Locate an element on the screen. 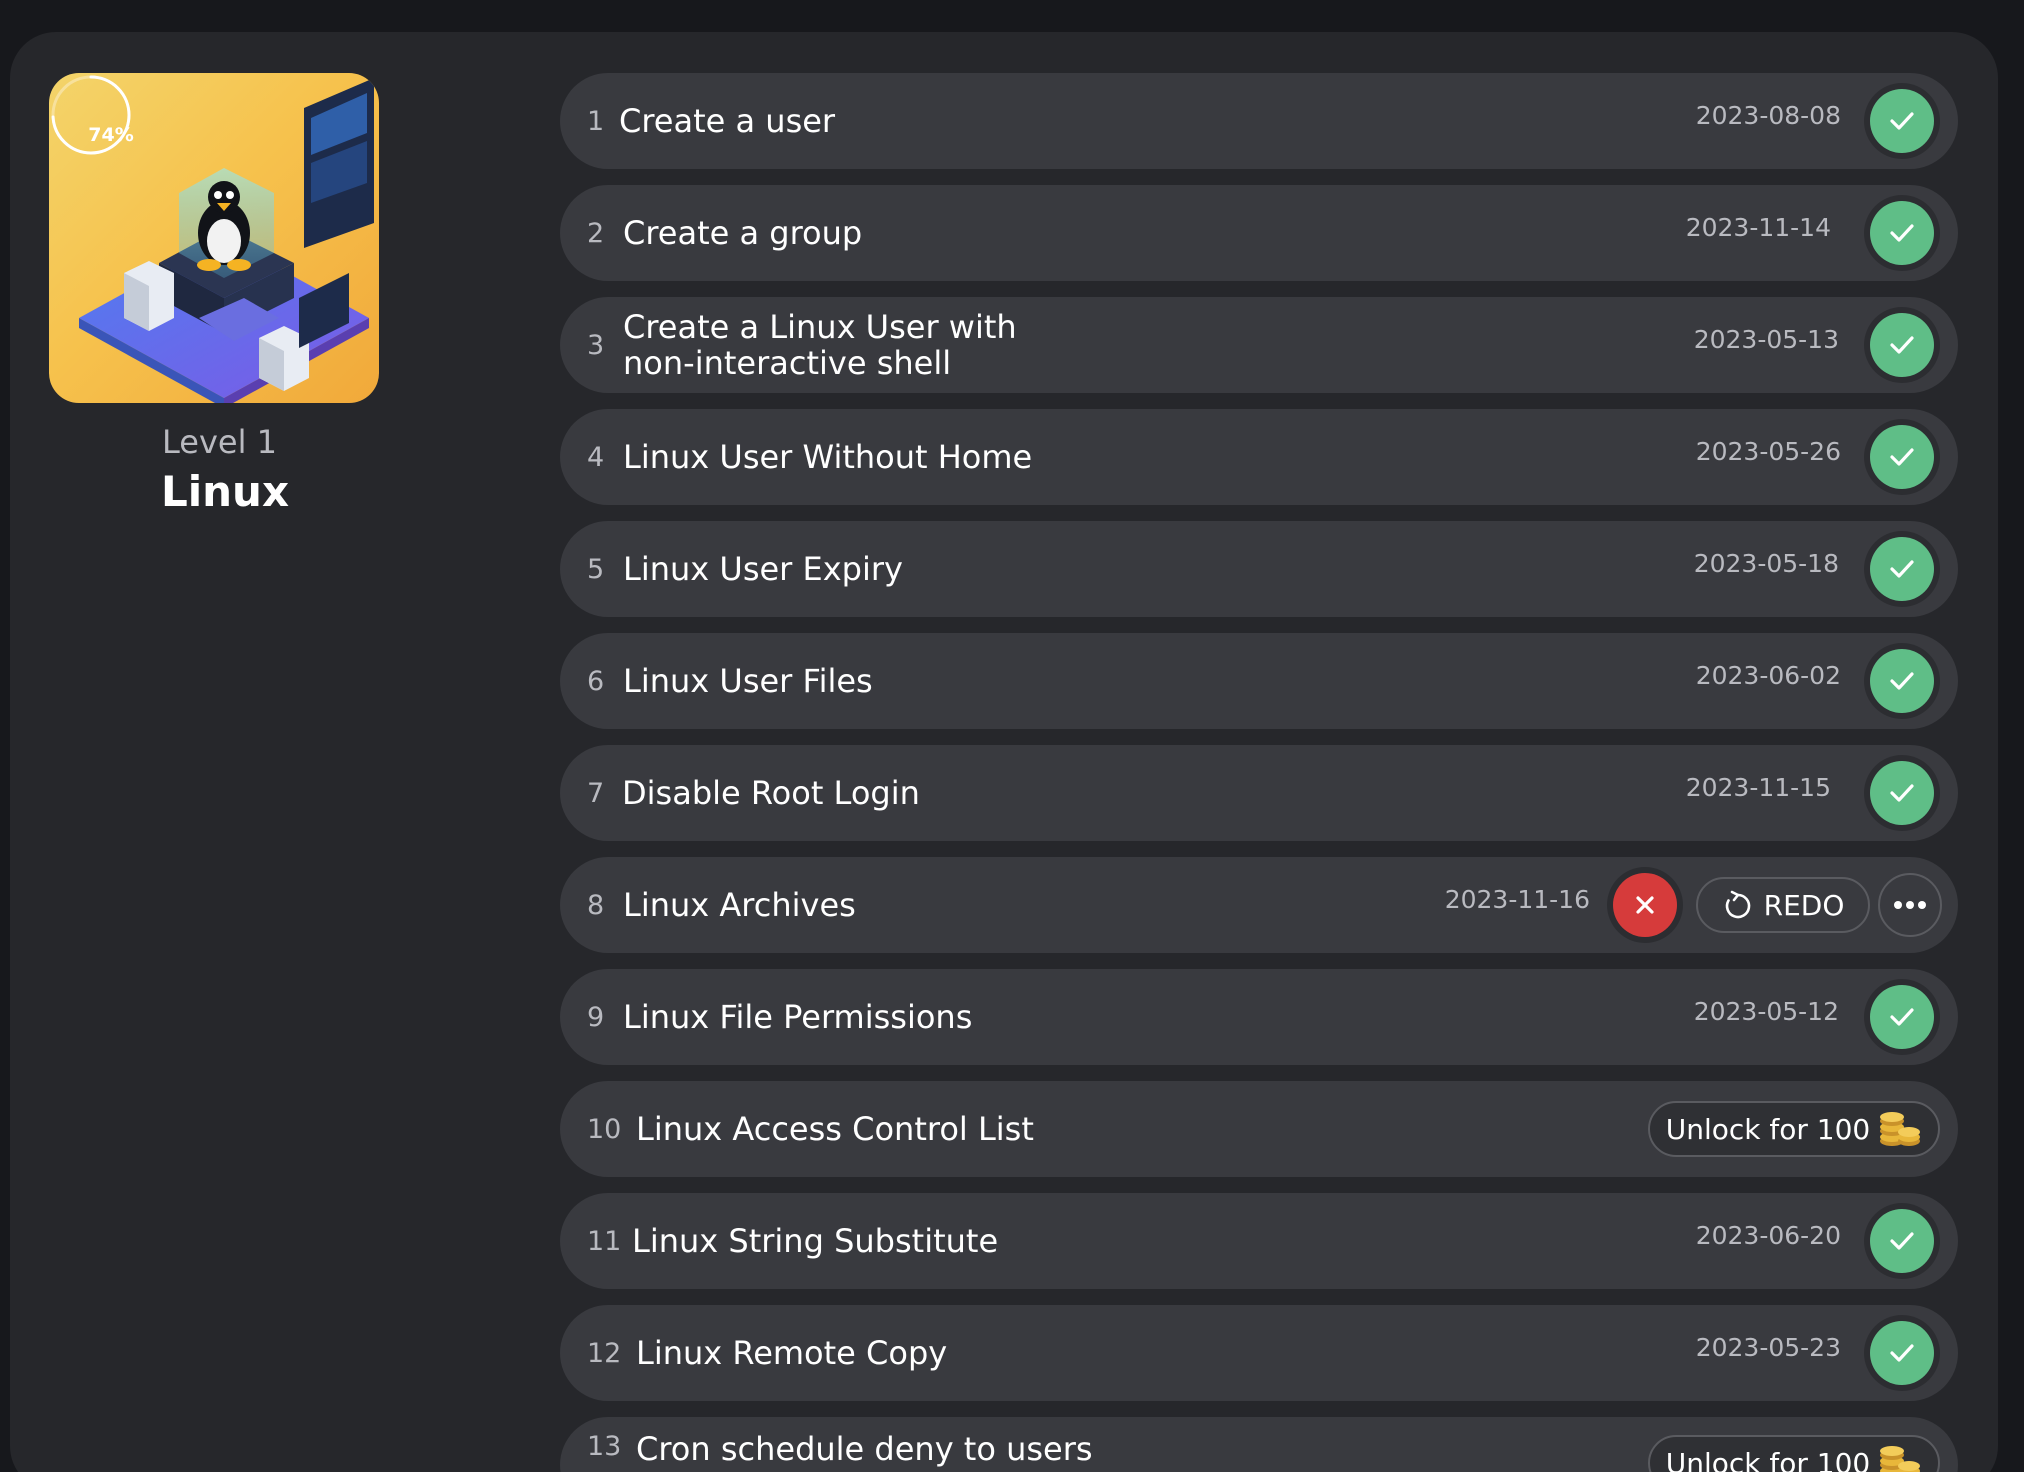 The height and width of the screenshot is (1472, 2024). close-icon is located at coordinates (1645, 905).